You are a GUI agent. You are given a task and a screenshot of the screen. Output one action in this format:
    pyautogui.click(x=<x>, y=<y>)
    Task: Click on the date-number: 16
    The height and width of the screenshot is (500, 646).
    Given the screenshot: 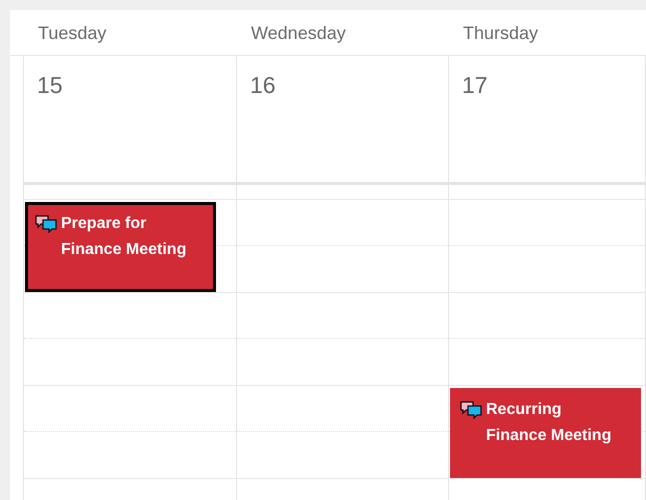 What is the action you would take?
    pyautogui.click(x=263, y=85)
    